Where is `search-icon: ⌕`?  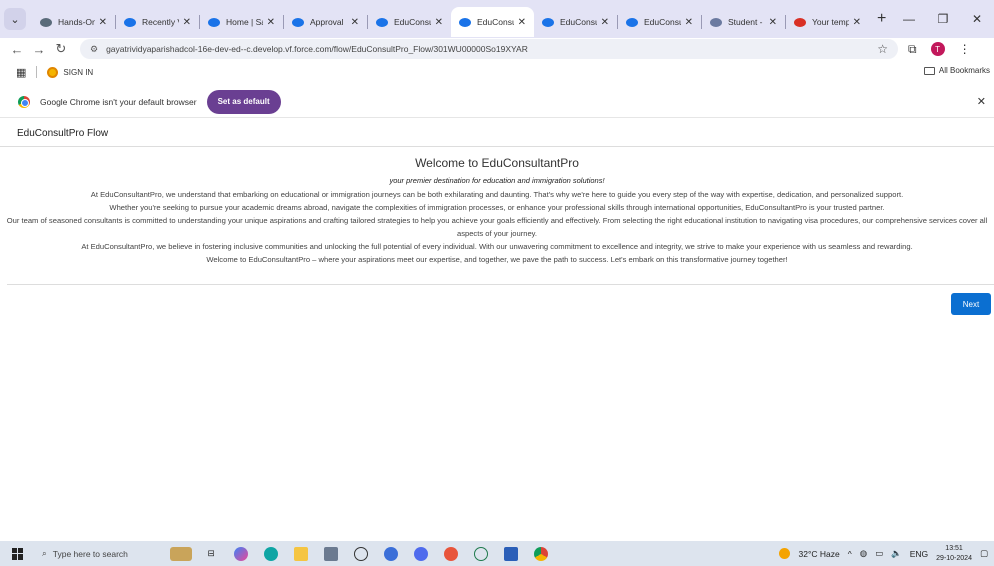 search-icon: ⌕ is located at coordinates (44, 553).